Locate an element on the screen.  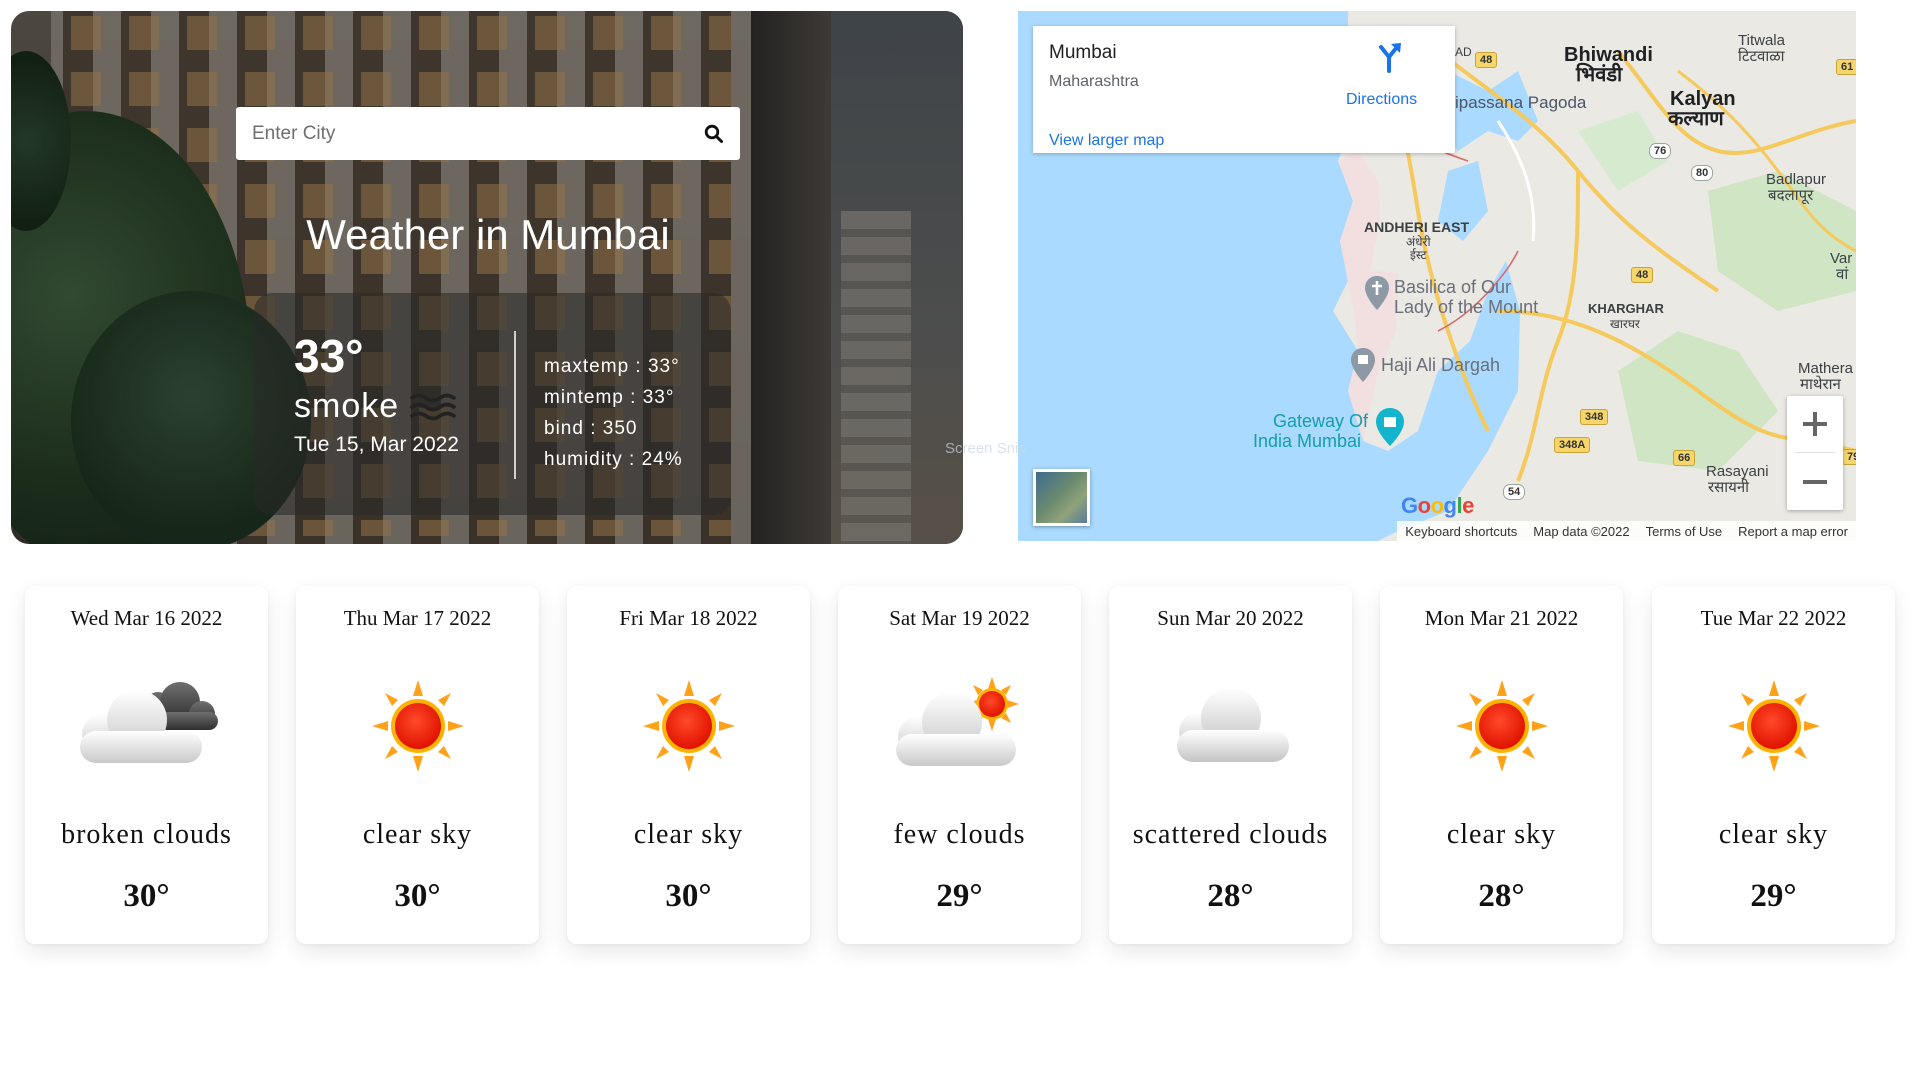
map-label-var: Var is located at coordinates (1841, 258).